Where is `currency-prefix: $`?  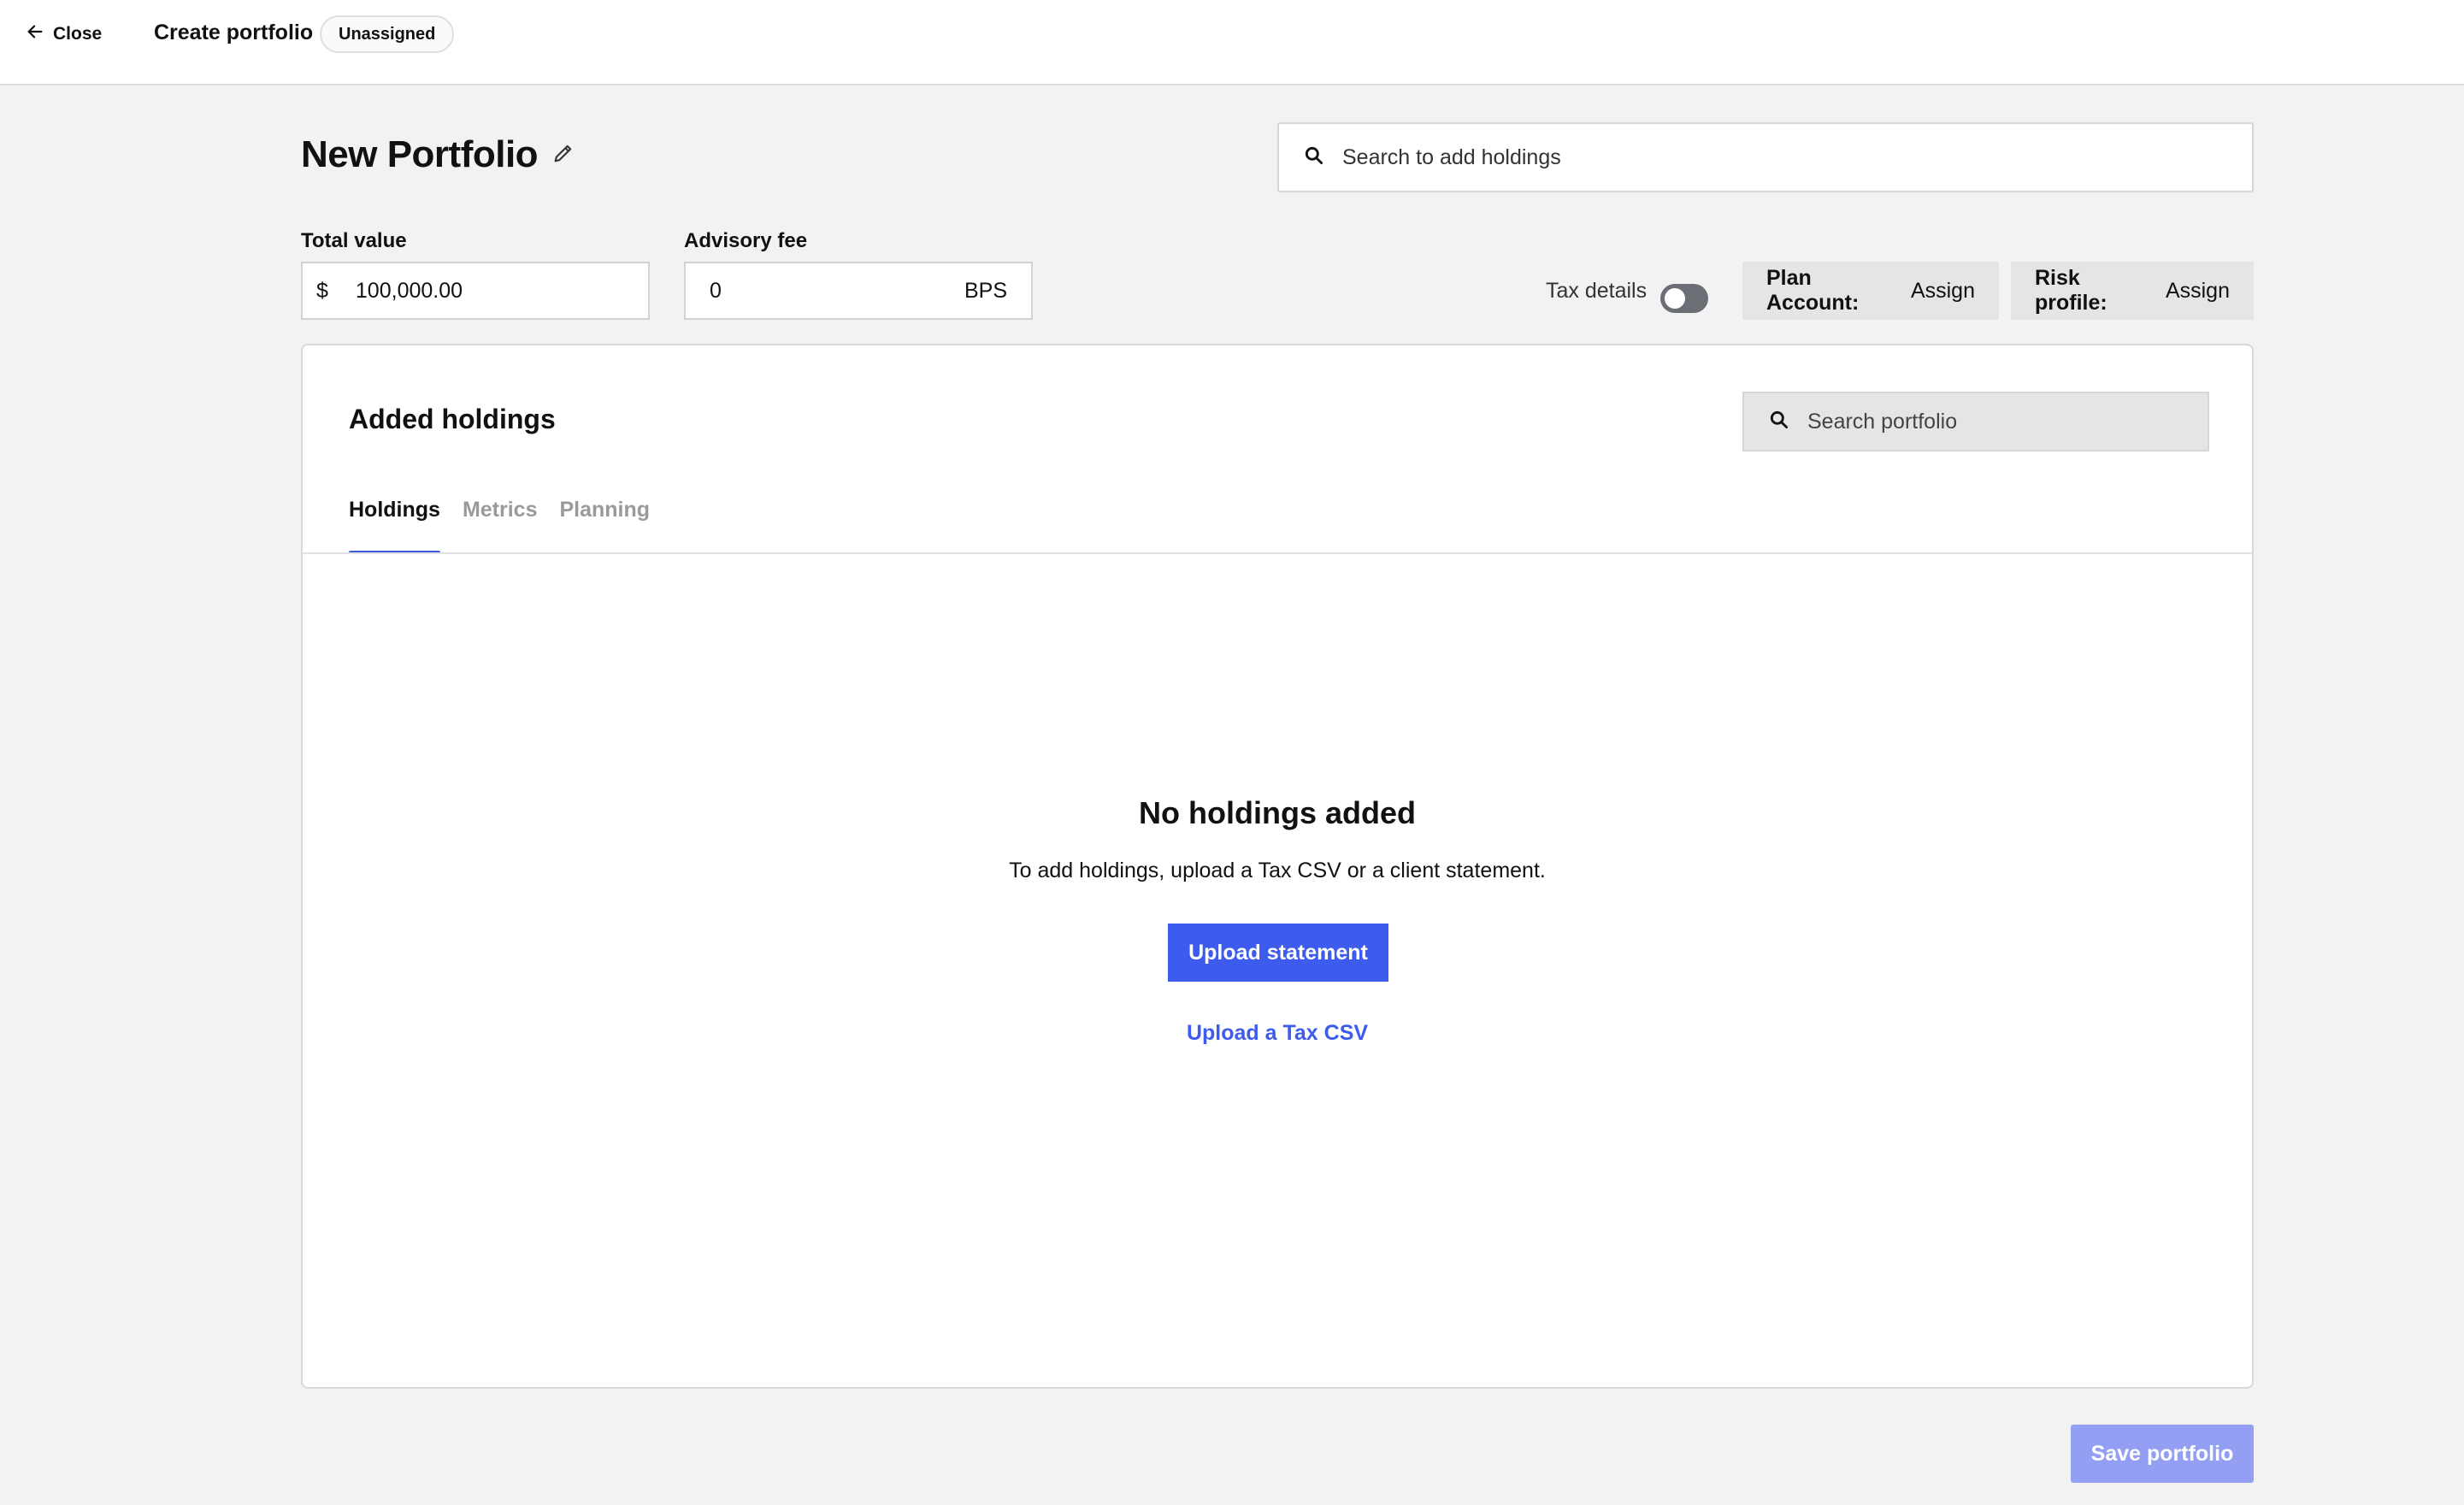
currency-prefix: $ is located at coordinates (322, 290).